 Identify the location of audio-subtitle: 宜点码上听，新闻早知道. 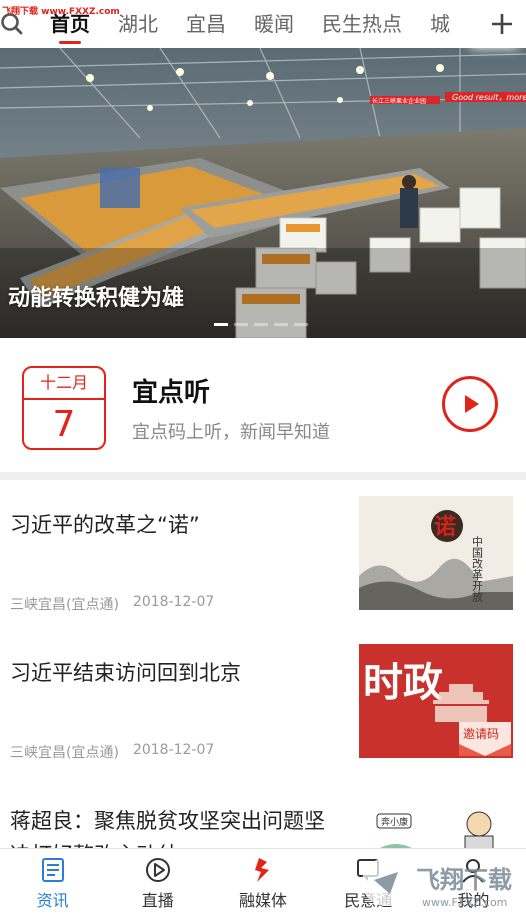
(231, 432).